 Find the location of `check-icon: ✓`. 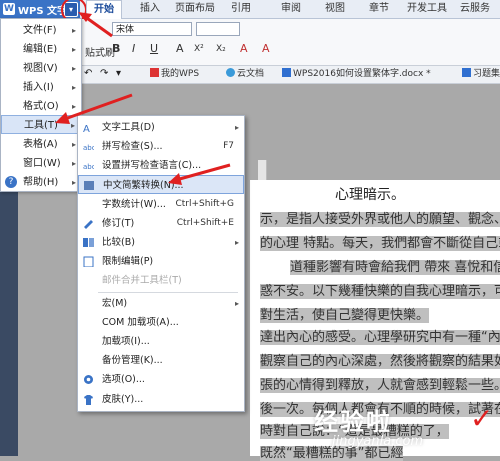

check-icon: ✓ is located at coordinates (482, 418).